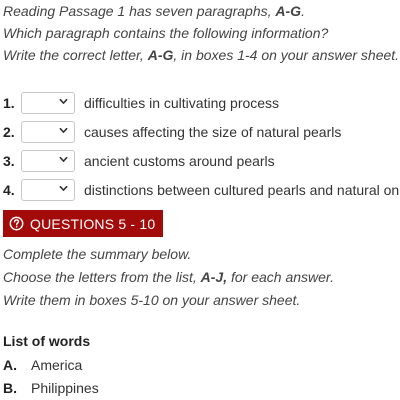 This screenshot has height=400, width=400. Describe the element at coordinates (93, 223) in the screenshot. I see `section-header-label: QUESTIONS 5 - 10` at that location.